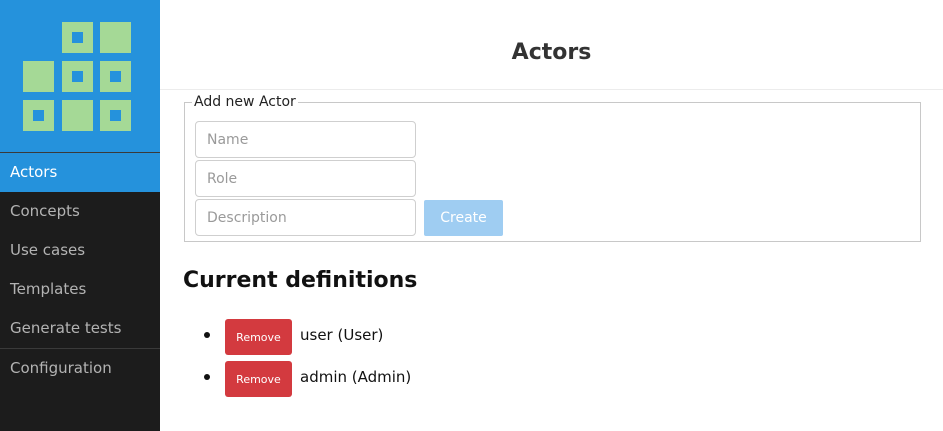 This screenshot has height=431, width=943. I want to click on sidebar-item-concepts: Concepts, so click(80, 211).